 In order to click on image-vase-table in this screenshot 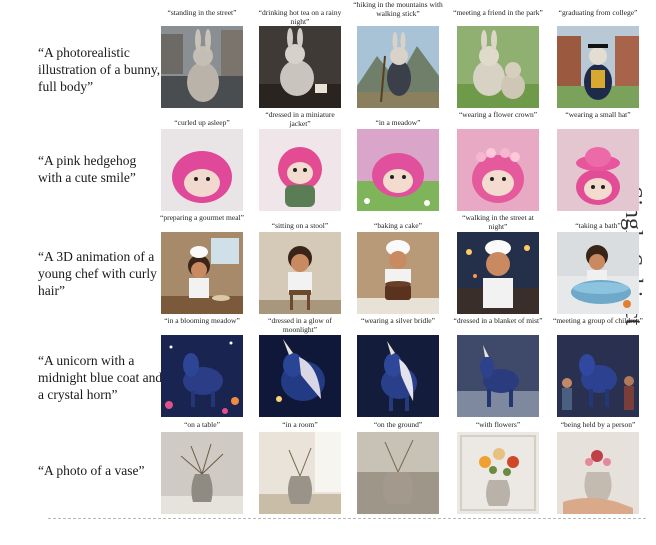, I will do `click(202, 473)`.